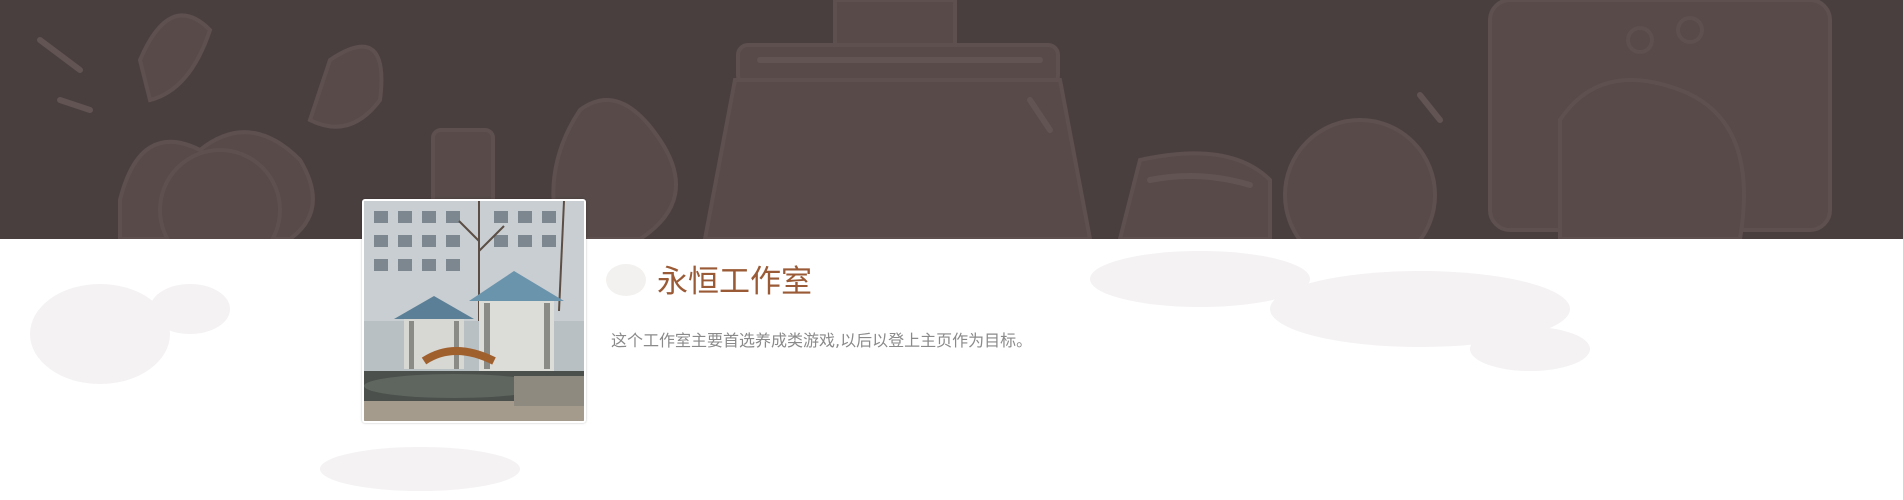 Image resolution: width=1903 pixels, height=500 pixels. I want to click on title-decor-icon, so click(626, 280).